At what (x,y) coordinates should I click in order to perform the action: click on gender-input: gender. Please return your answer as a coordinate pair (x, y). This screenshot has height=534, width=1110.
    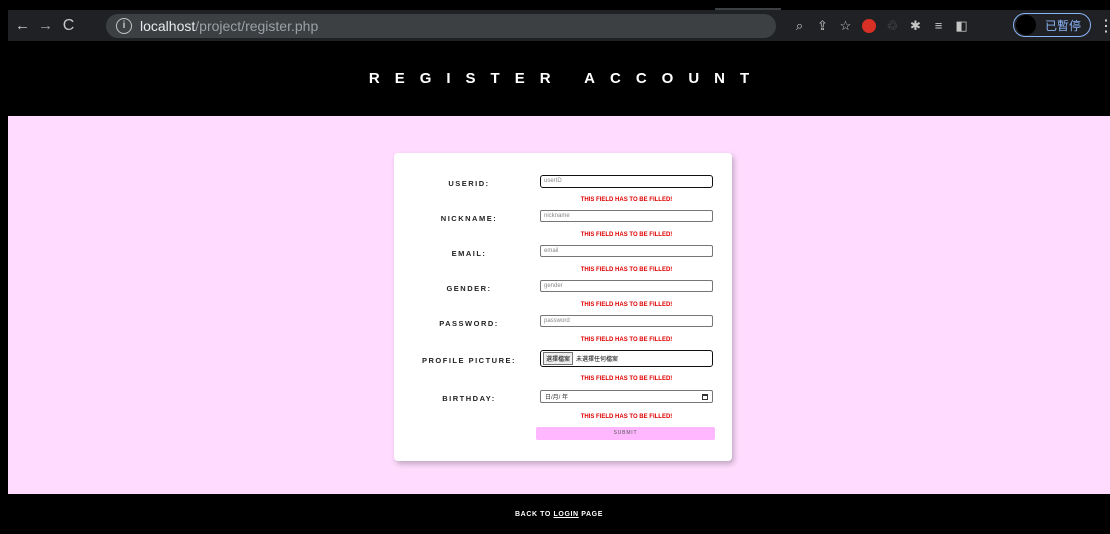
    Looking at the image, I should click on (626, 286).